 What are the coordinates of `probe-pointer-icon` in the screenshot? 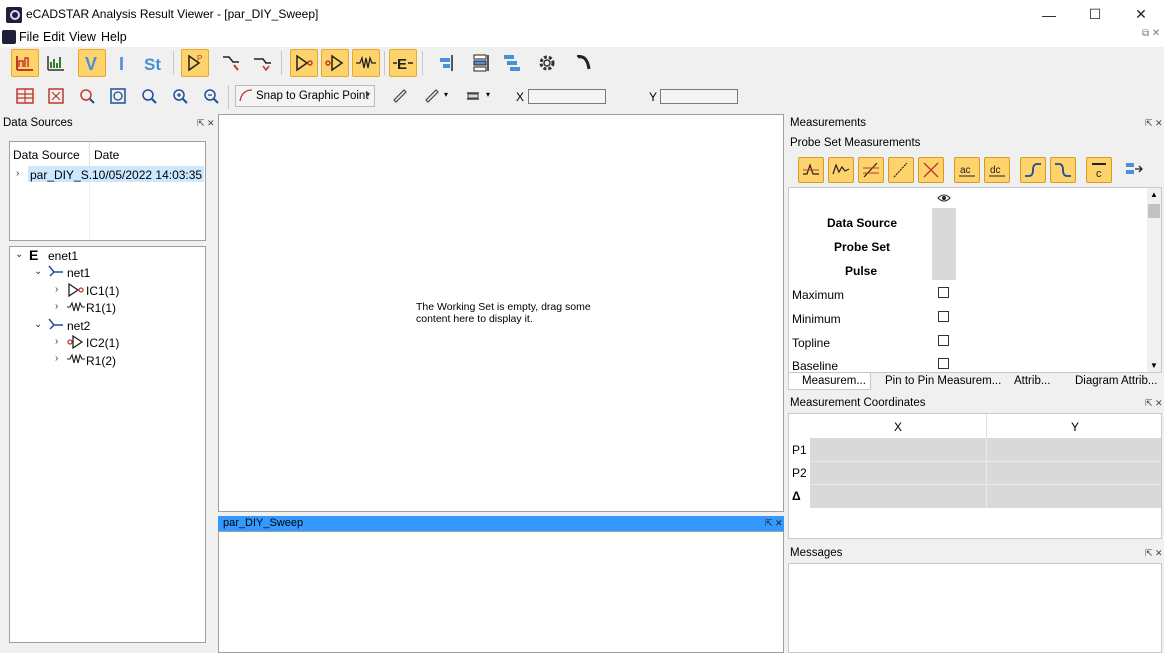 It's located at (231, 63).